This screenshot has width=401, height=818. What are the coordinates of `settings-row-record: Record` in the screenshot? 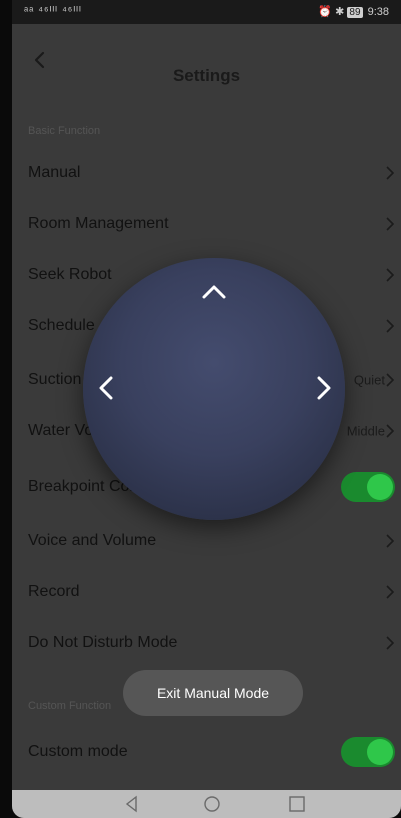 It's located at (206, 592).